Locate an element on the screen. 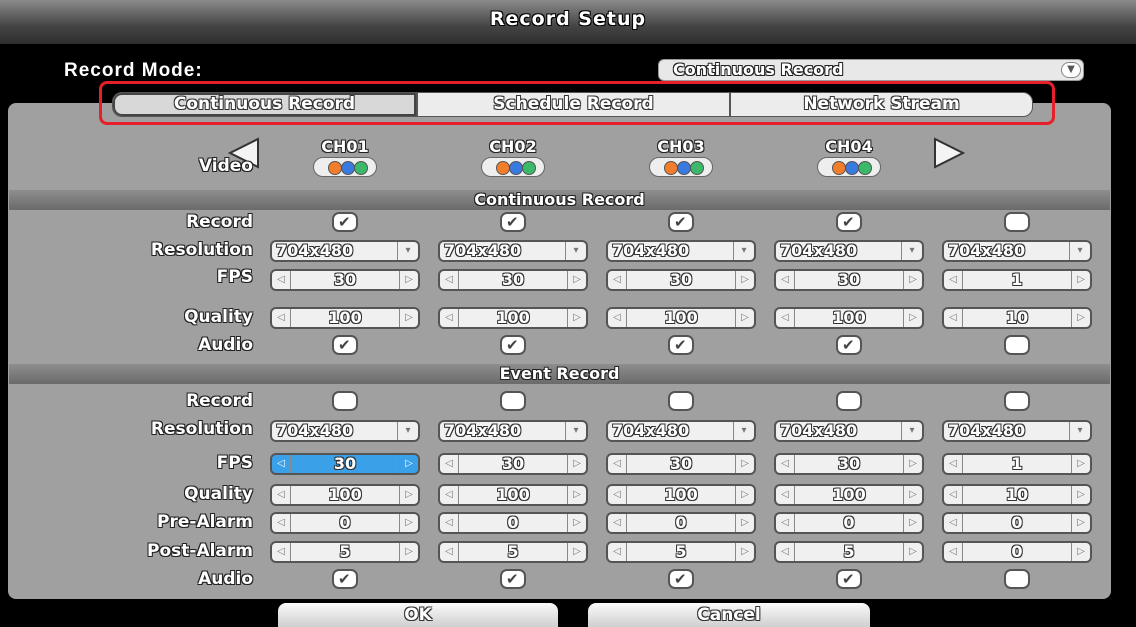 The width and height of the screenshot is (1136, 627). ok-button: OK is located at coordinates (418, 615).